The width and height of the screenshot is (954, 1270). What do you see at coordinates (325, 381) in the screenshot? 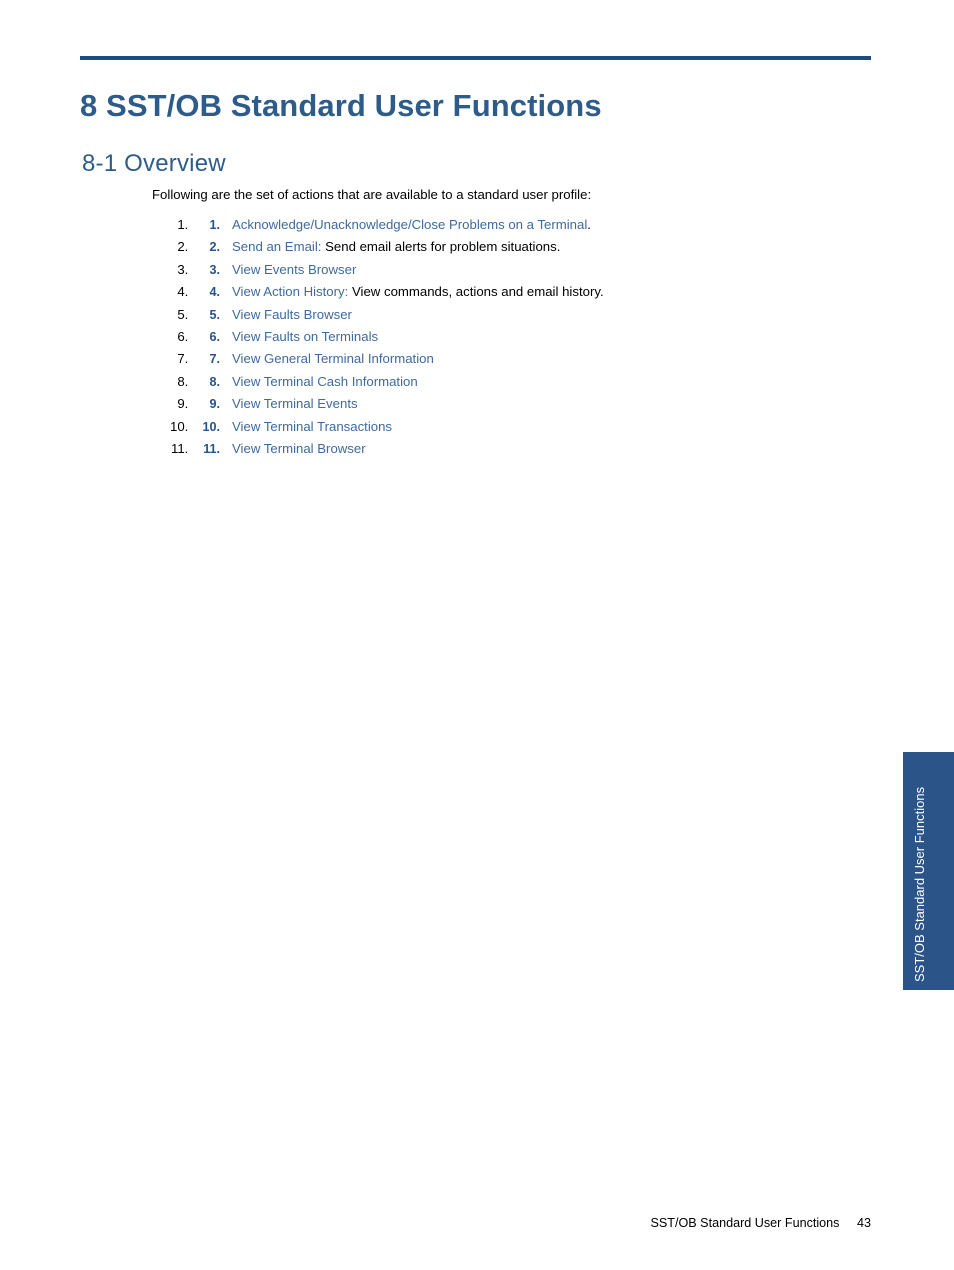
I see `list-item-link: View Terminal Cash Information` at bounding box center [325, 381].